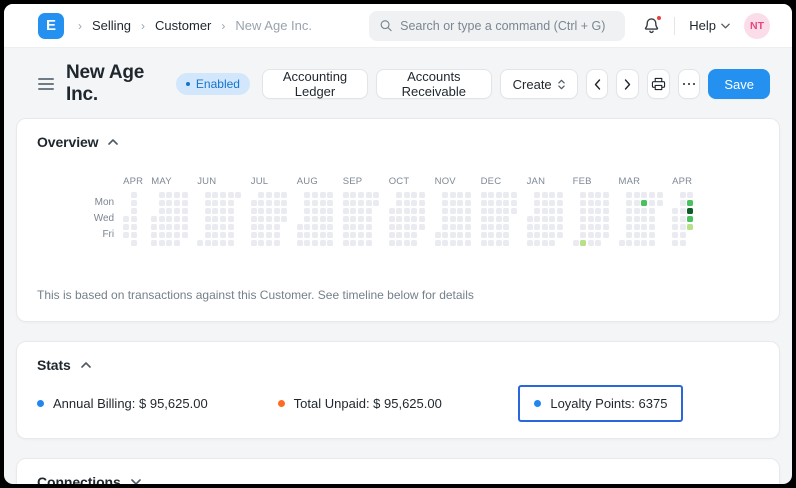 This screenshot has width=796, height=488. What do you see at coordinates (398, 361) in the screenshot?
I see `stats-section-toggle: Stats` at bounding box center [398, 361].